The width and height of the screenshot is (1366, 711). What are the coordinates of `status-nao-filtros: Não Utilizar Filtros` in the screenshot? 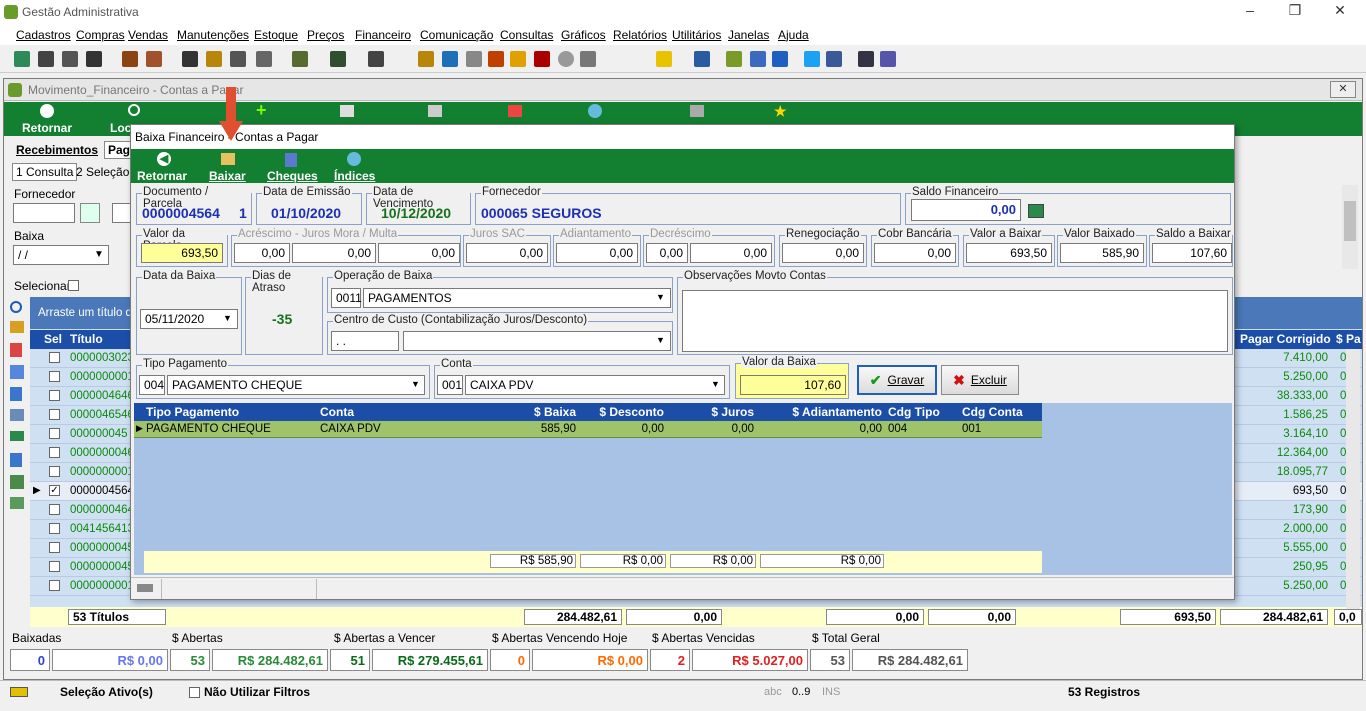 It's located at (257, 692).